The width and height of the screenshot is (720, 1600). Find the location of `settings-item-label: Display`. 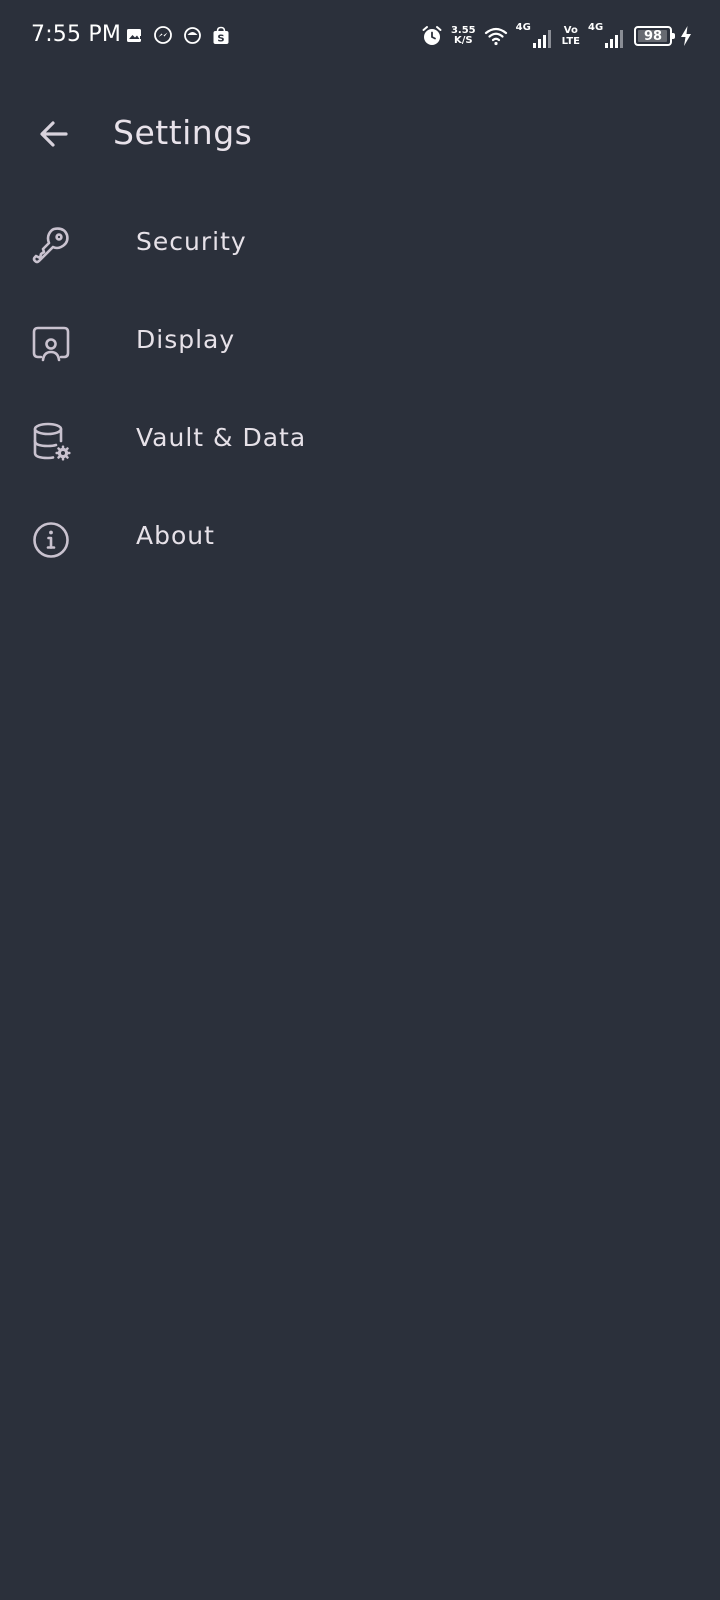

settings-item-label: Display is located at coordinates (186, 339).